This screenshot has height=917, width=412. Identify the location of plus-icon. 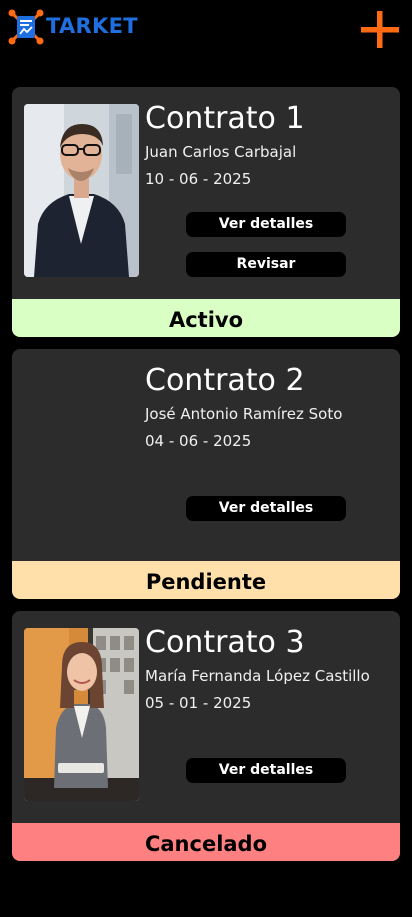
(380, 30).